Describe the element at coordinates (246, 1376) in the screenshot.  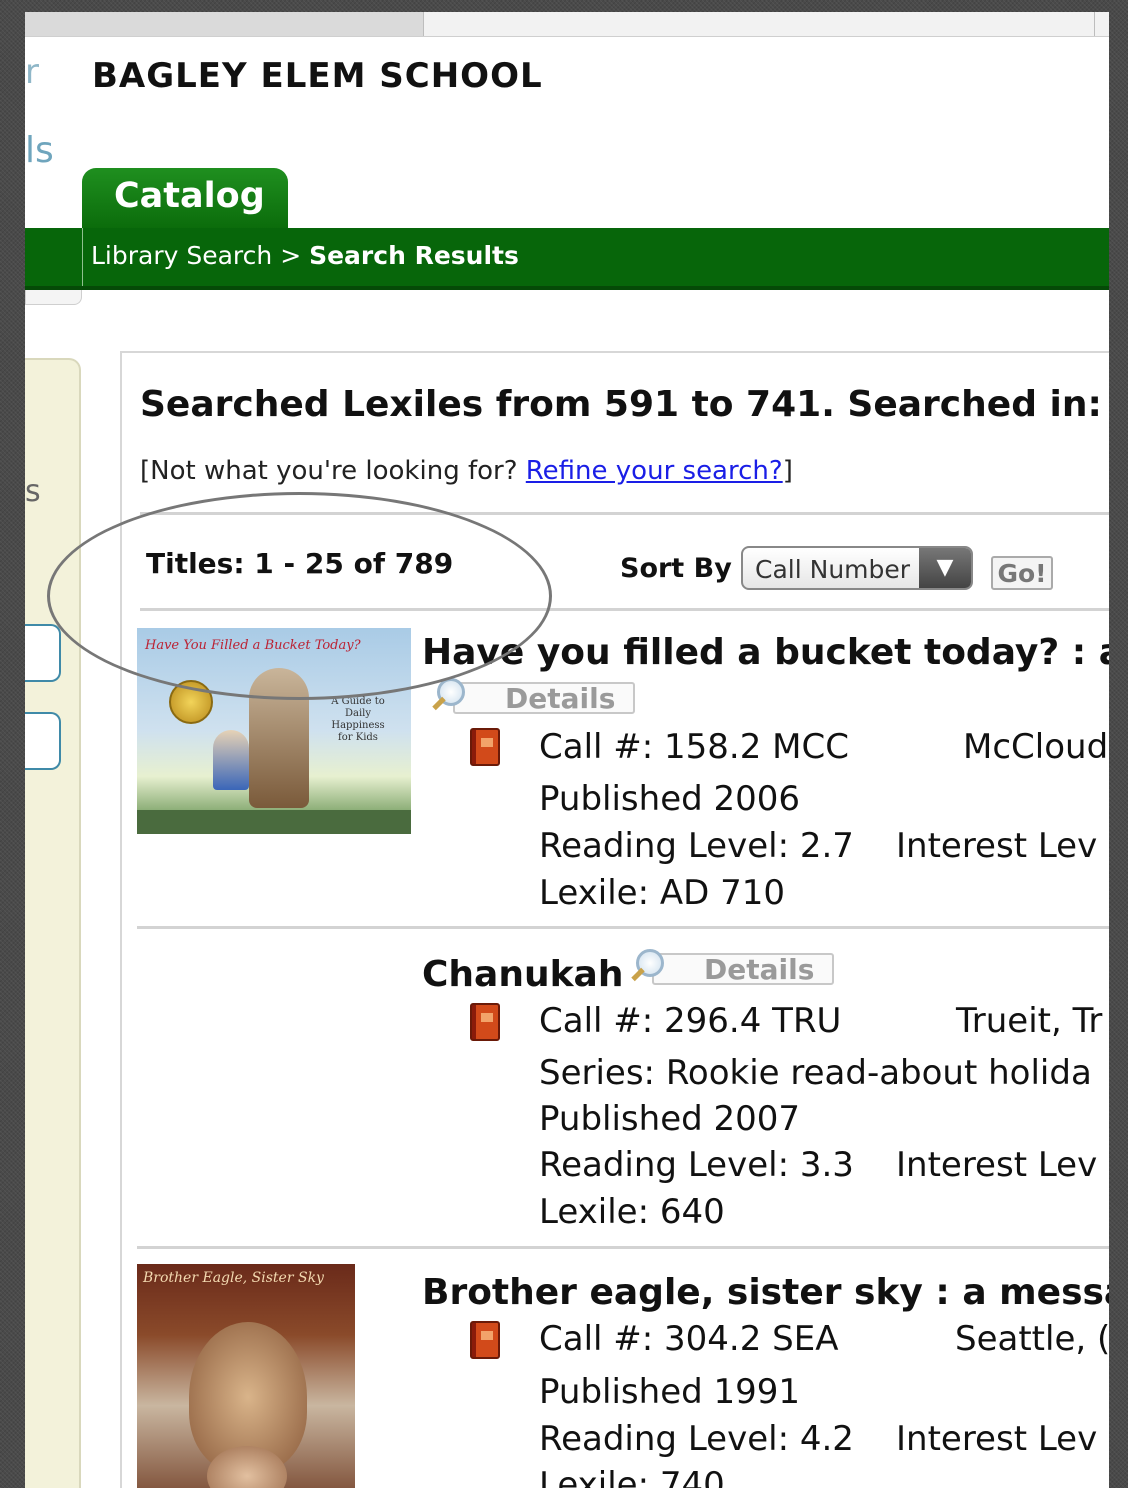
I see `book-cover-image: Brother Eagle, Sister Sky` at that location.